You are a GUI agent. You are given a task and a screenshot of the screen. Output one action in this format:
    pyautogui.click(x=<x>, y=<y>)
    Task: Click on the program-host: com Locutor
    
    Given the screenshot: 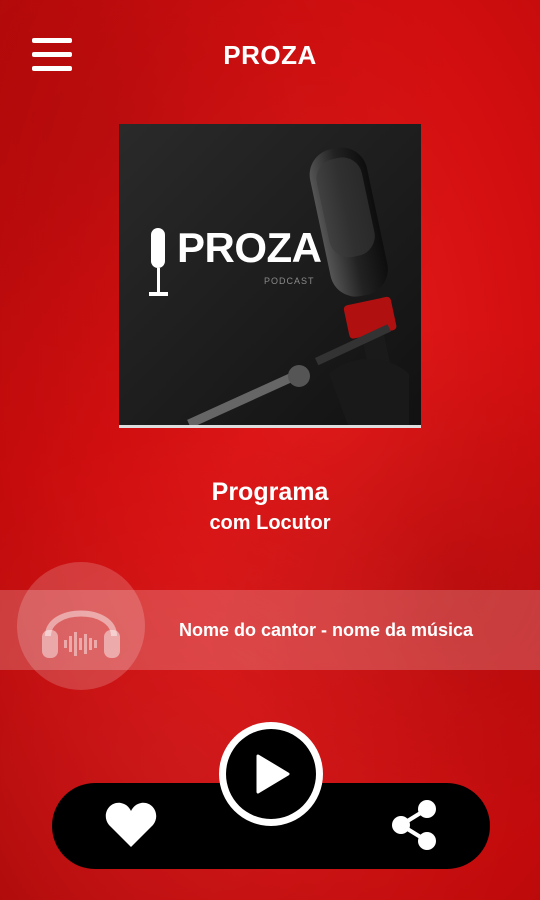 What is the action you would take?
    pyautogui.click(x=270, y=523)
    